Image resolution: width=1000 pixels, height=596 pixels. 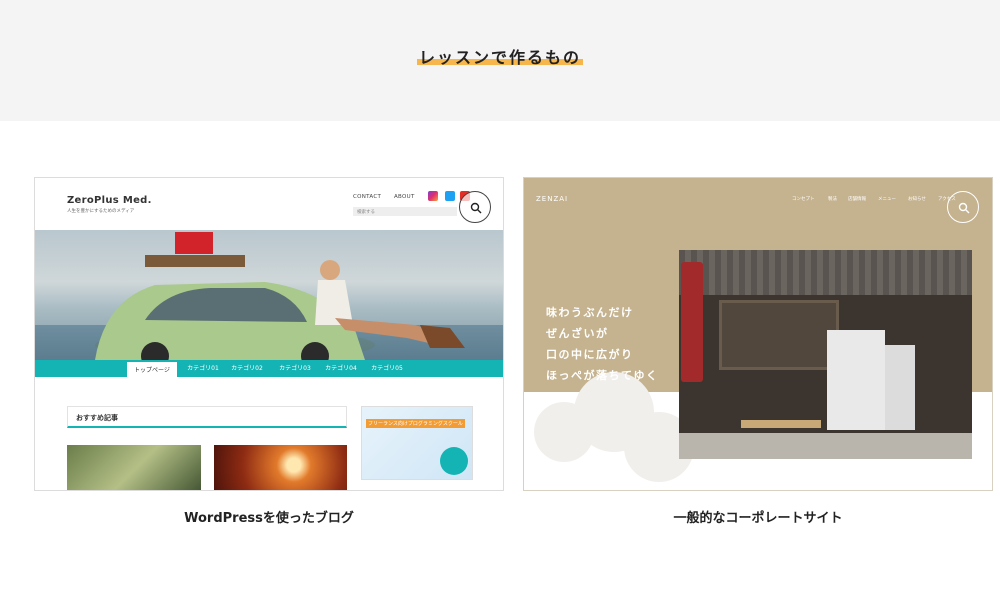 What do you see at coordinates (857, 199) in the screenshot?
I see `corporate-nav-store: 店舗情報` at bounding box center [857, 199].